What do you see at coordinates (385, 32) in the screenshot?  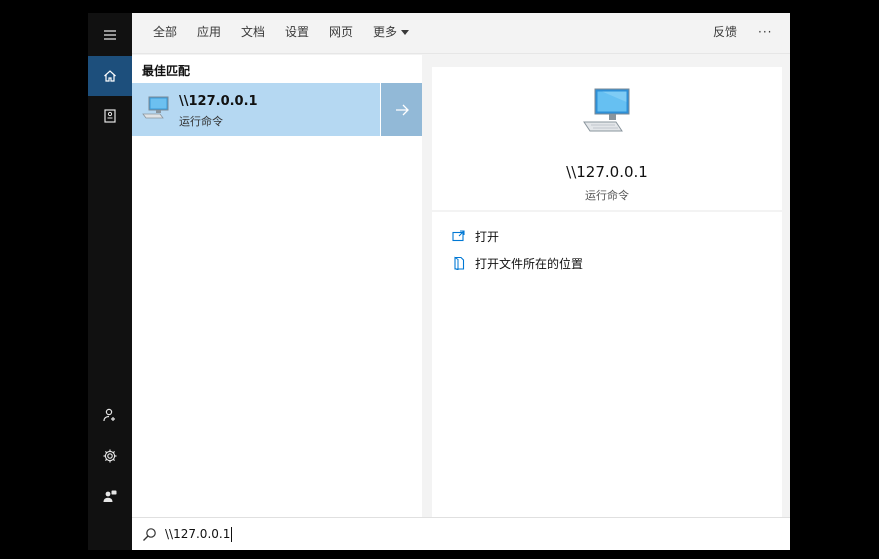 I see `tab-more-label: 更多` at bounding box center [385, 32].